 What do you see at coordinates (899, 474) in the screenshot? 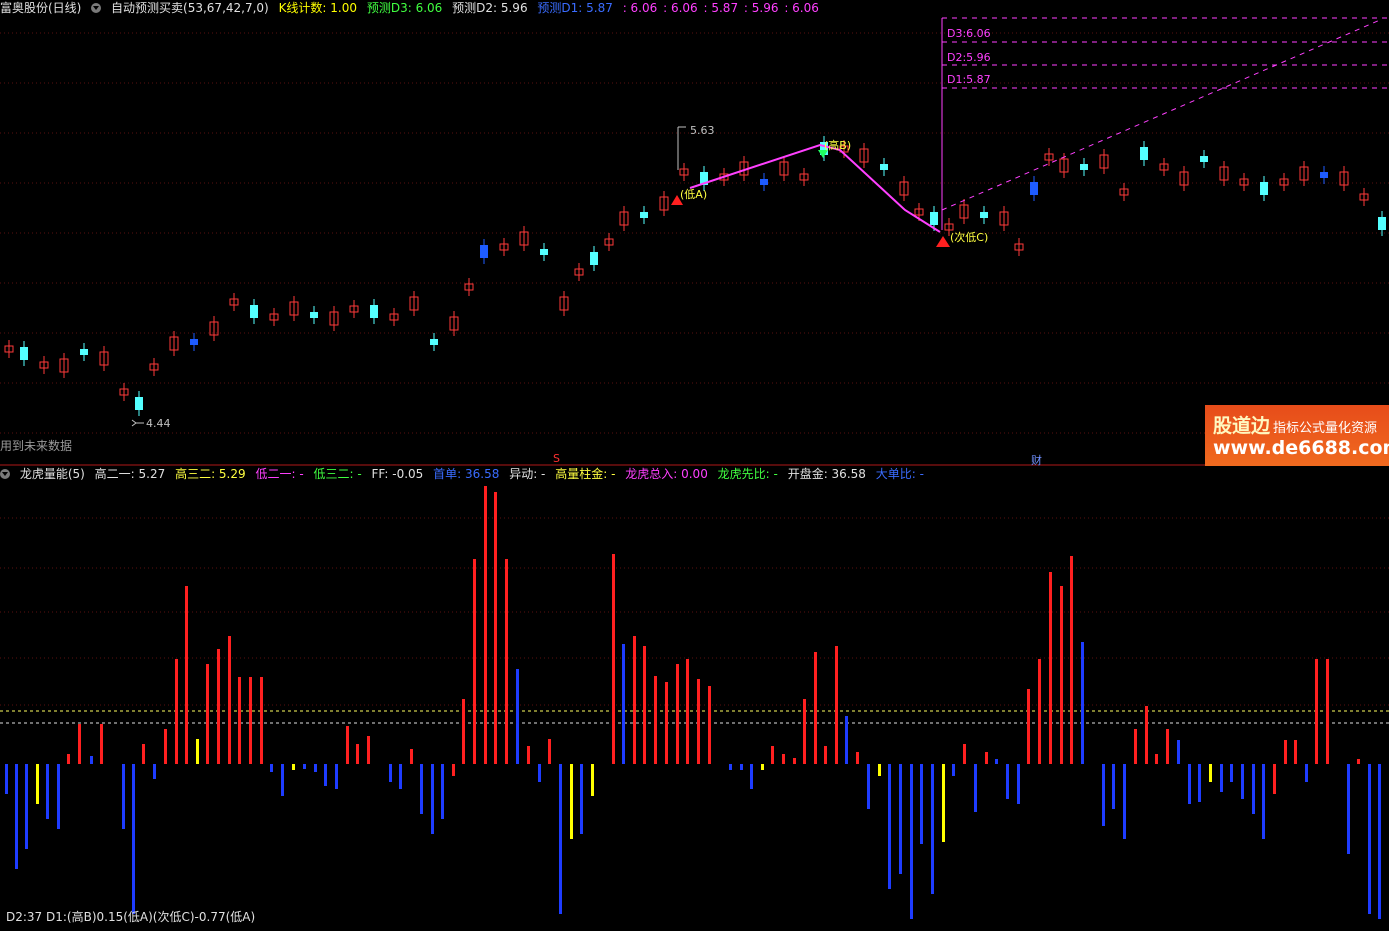
I see `ddb-value: 大单比: -` at bounding box center [899, 474].